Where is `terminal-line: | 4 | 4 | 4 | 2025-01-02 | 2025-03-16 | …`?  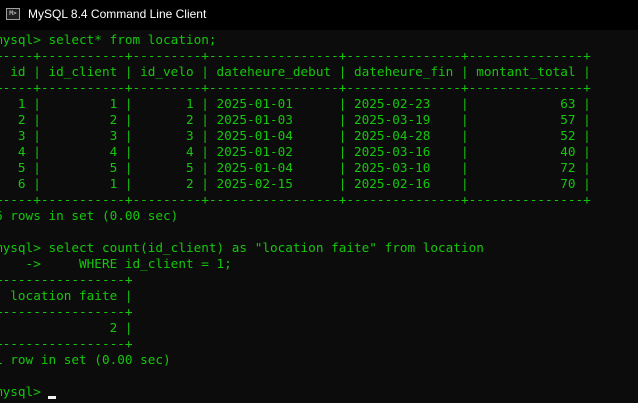
terminal-line: | 4 | 4 | 4 | 2025-01-02 | 2025-03-16 | … is located at coordinates (295, 151).